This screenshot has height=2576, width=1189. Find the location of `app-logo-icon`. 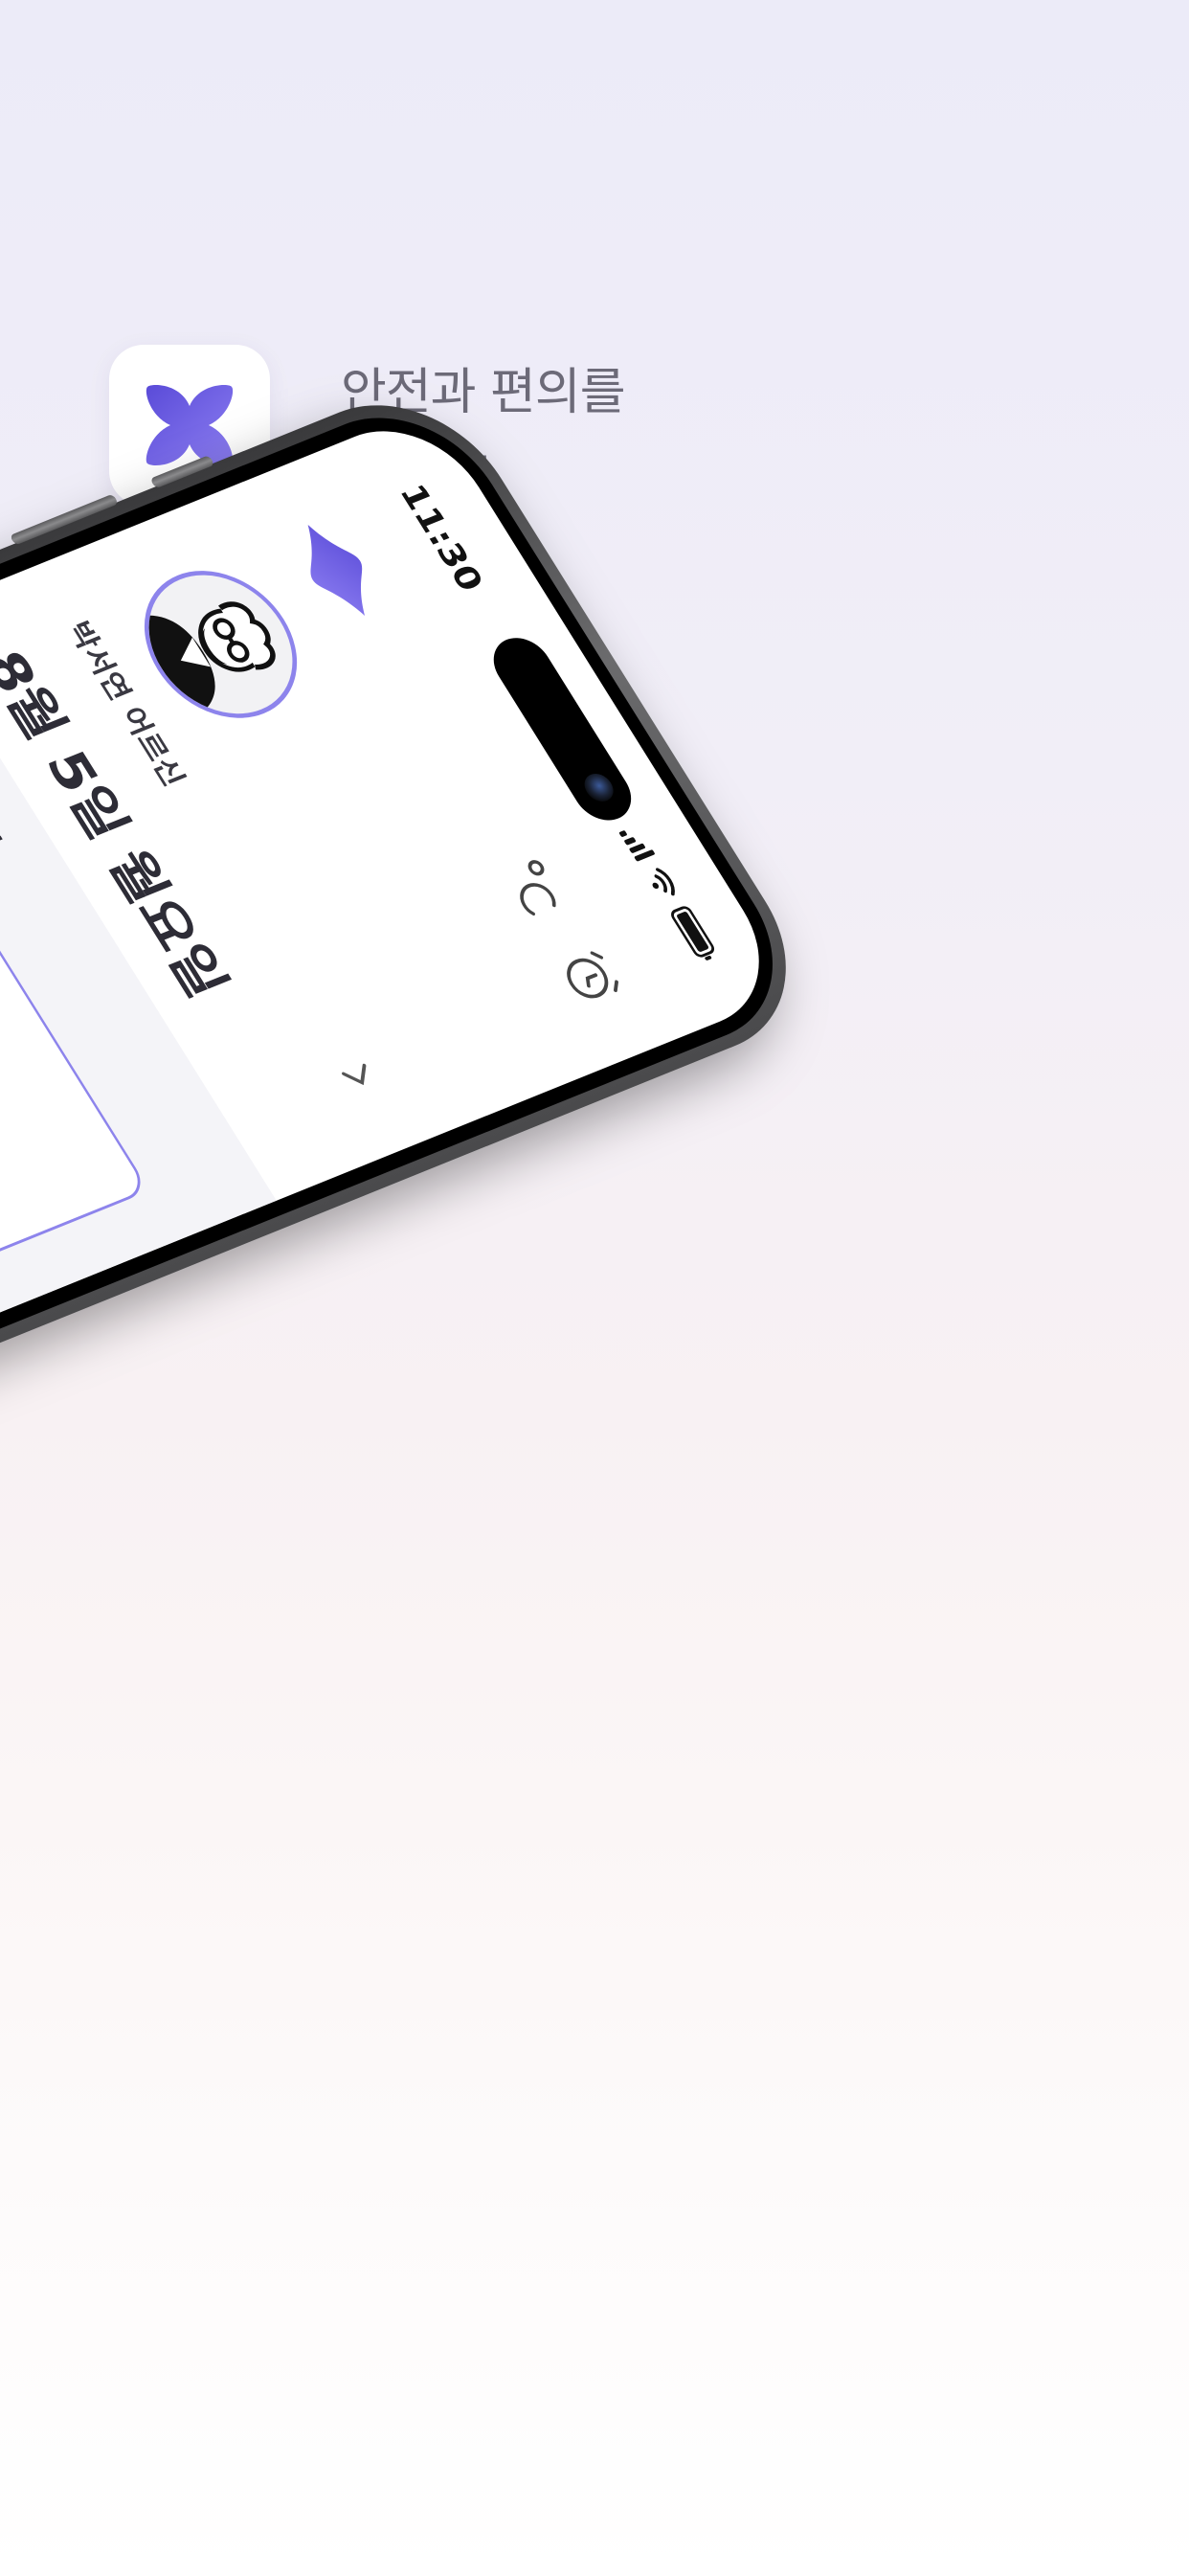

app-logo-icon is located at coordinates (336, 570).